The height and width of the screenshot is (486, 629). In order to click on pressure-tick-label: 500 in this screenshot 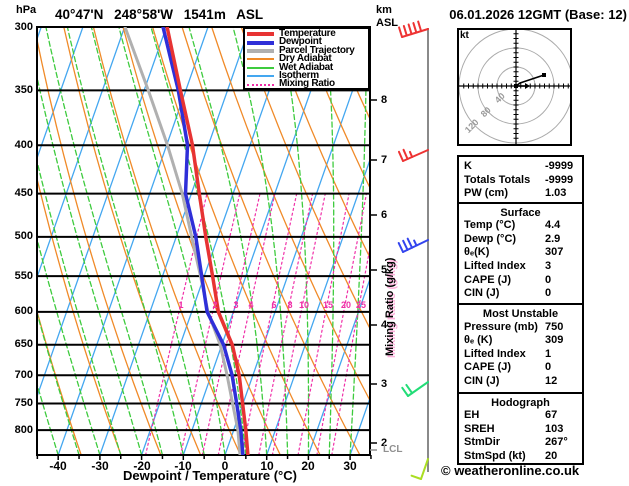, I will do `click(23, 236)`.